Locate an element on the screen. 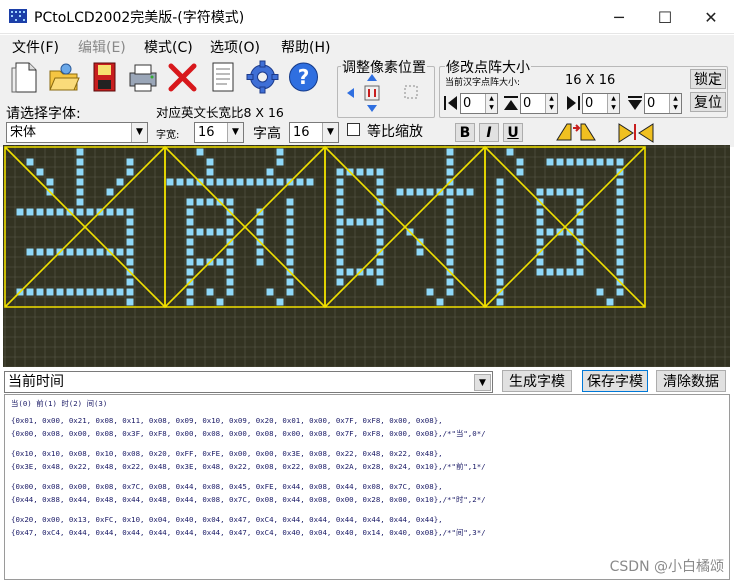  matrix-spin-right: 0 ▲ ▼ is located at coordinates (601, 103).